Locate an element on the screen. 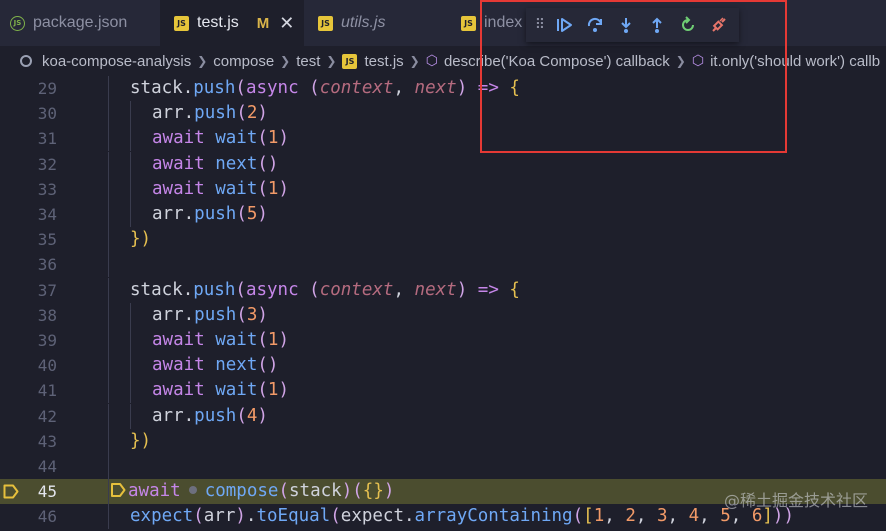 This screenshot has height=531, width=886. tab-package-json: JS package.json is located at coordinates (80, 23).